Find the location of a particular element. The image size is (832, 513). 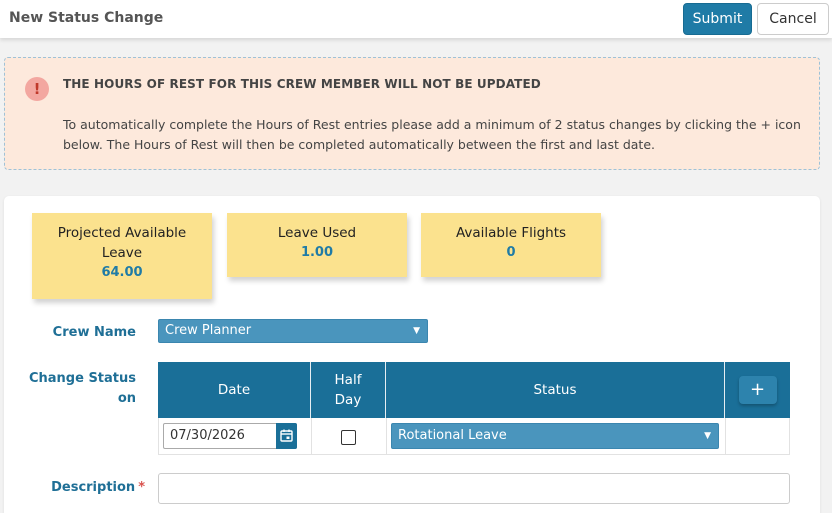

description-input is located at coordinates (474, 488).